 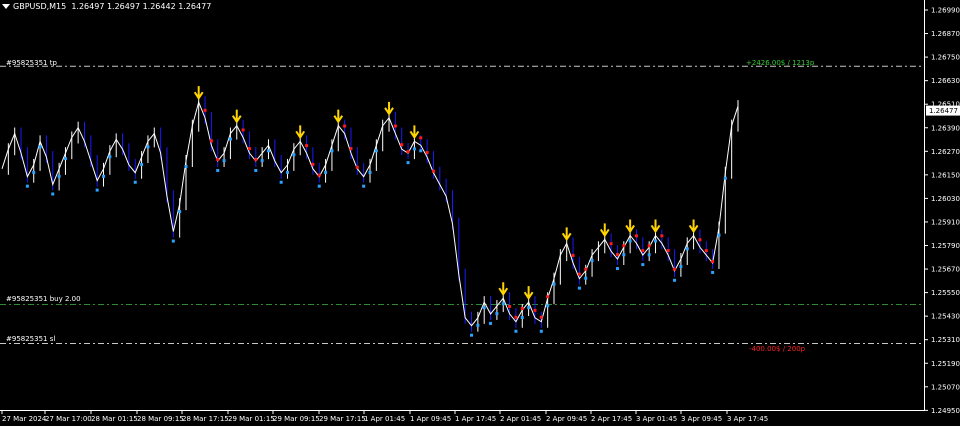 I want to click on y-tick-label: 1.25070, so click(x=945, y=387).